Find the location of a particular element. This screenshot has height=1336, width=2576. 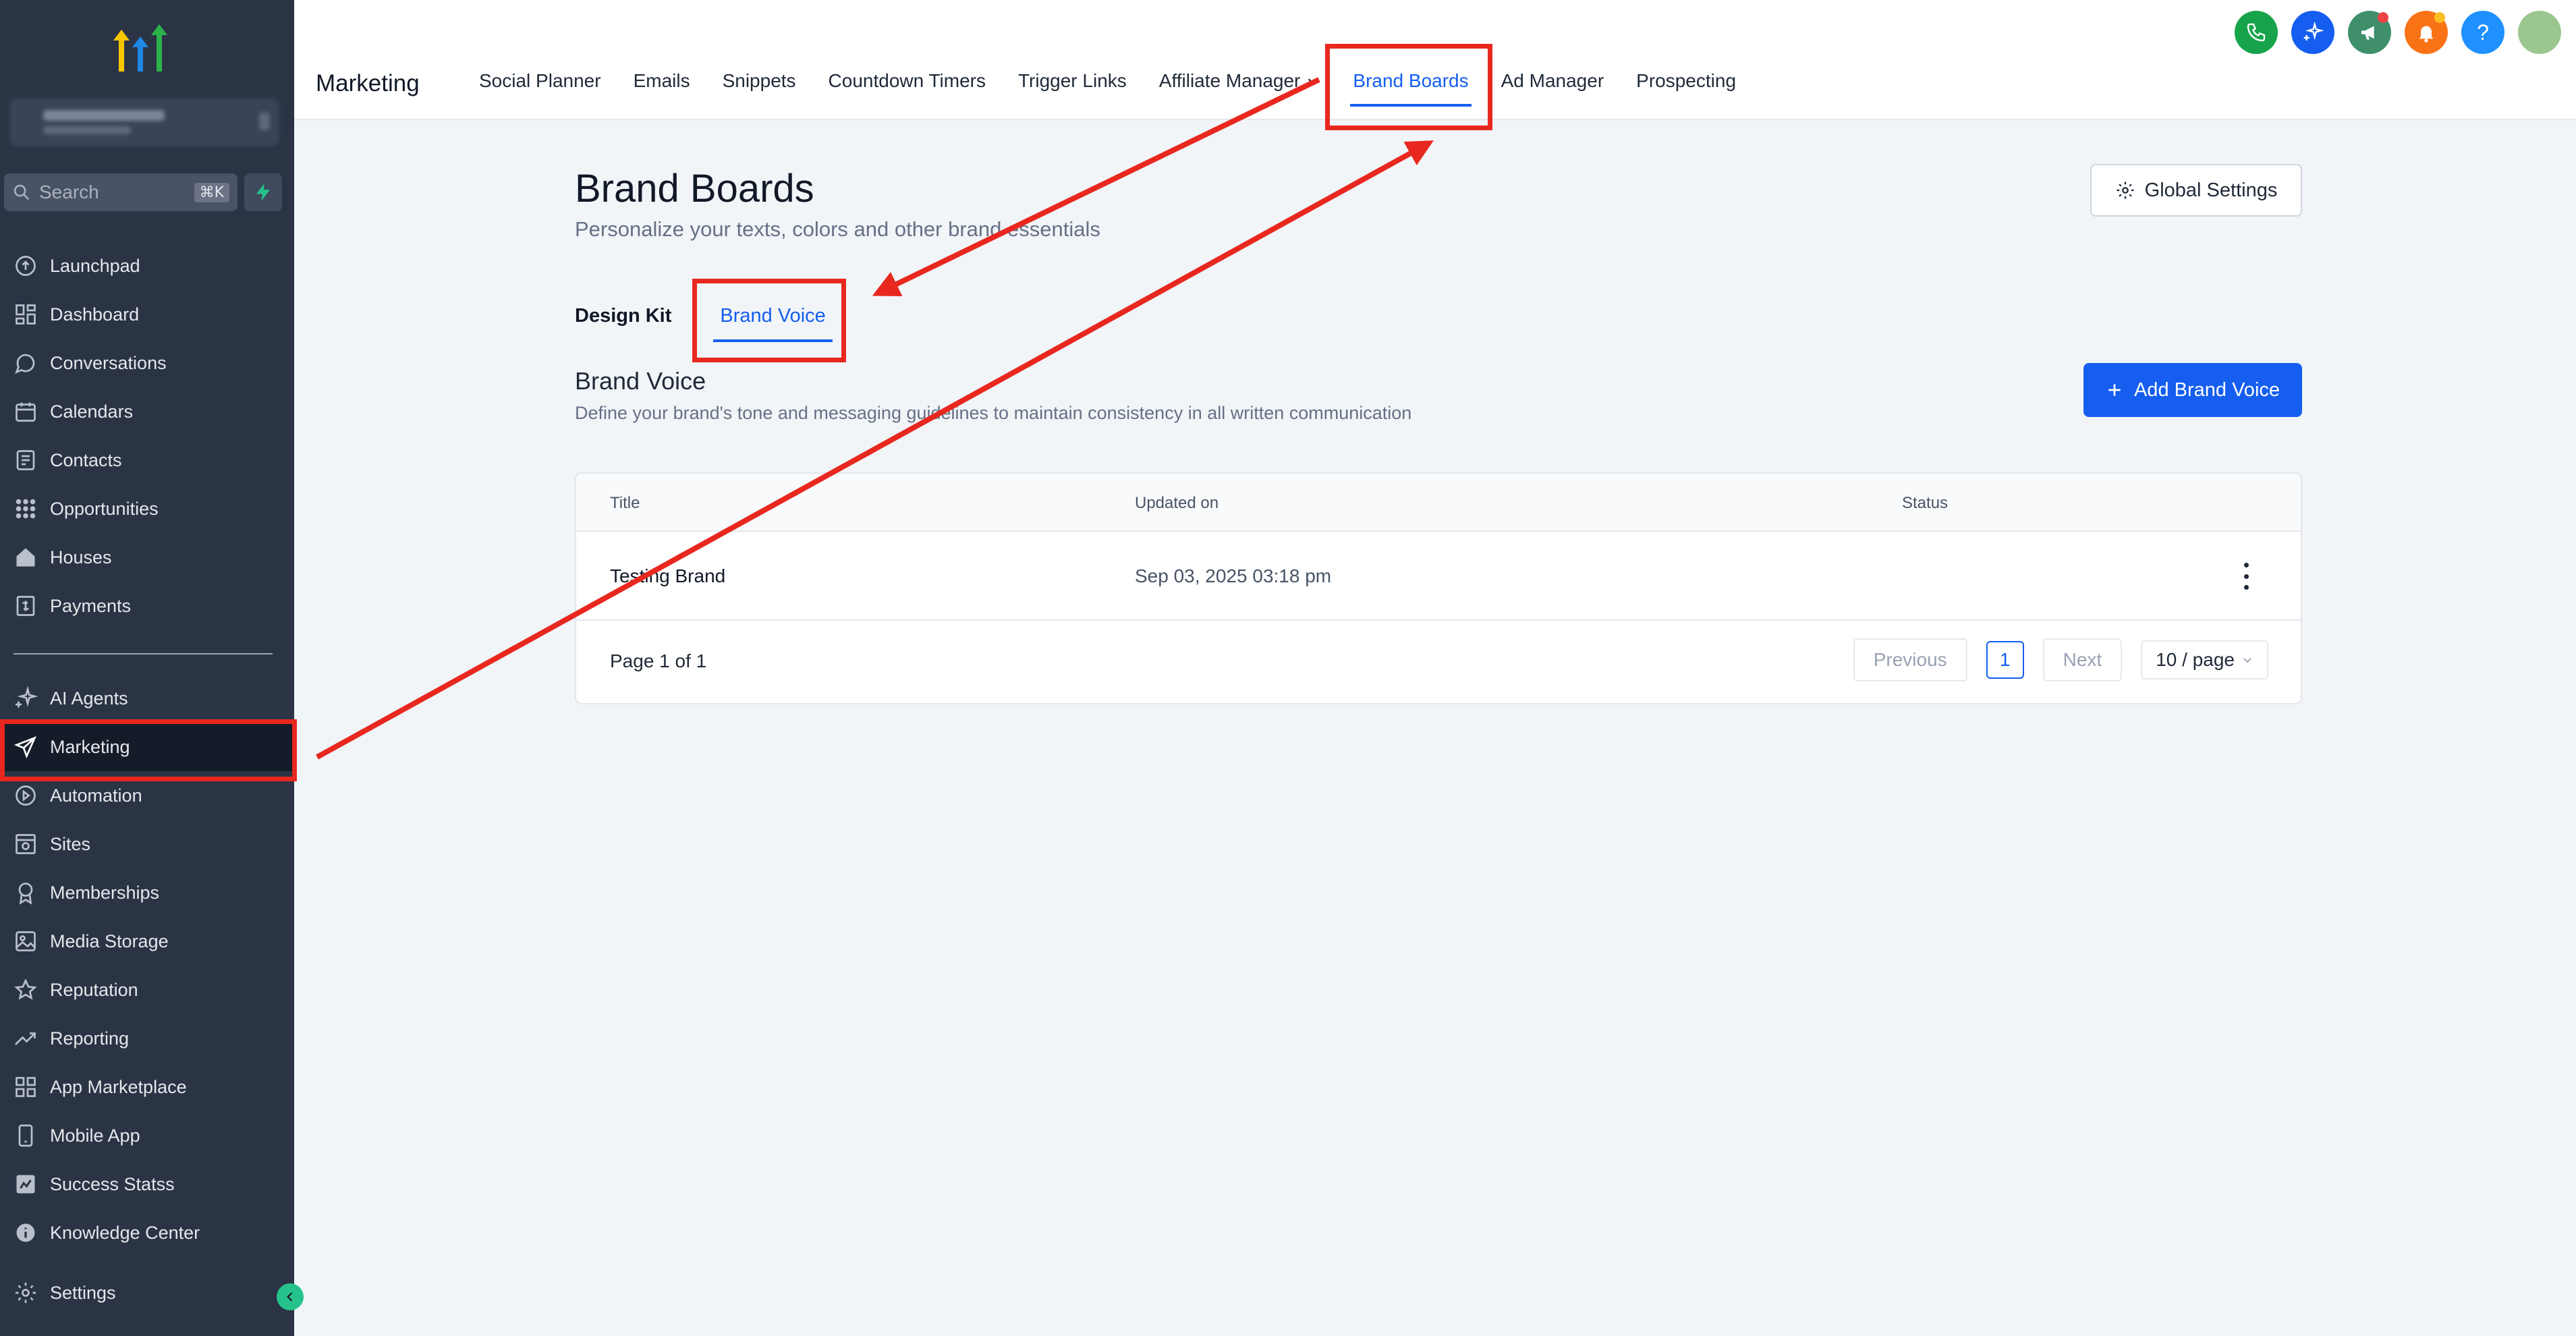

app-section-title: Marketing is located at coordinates (368, 83).